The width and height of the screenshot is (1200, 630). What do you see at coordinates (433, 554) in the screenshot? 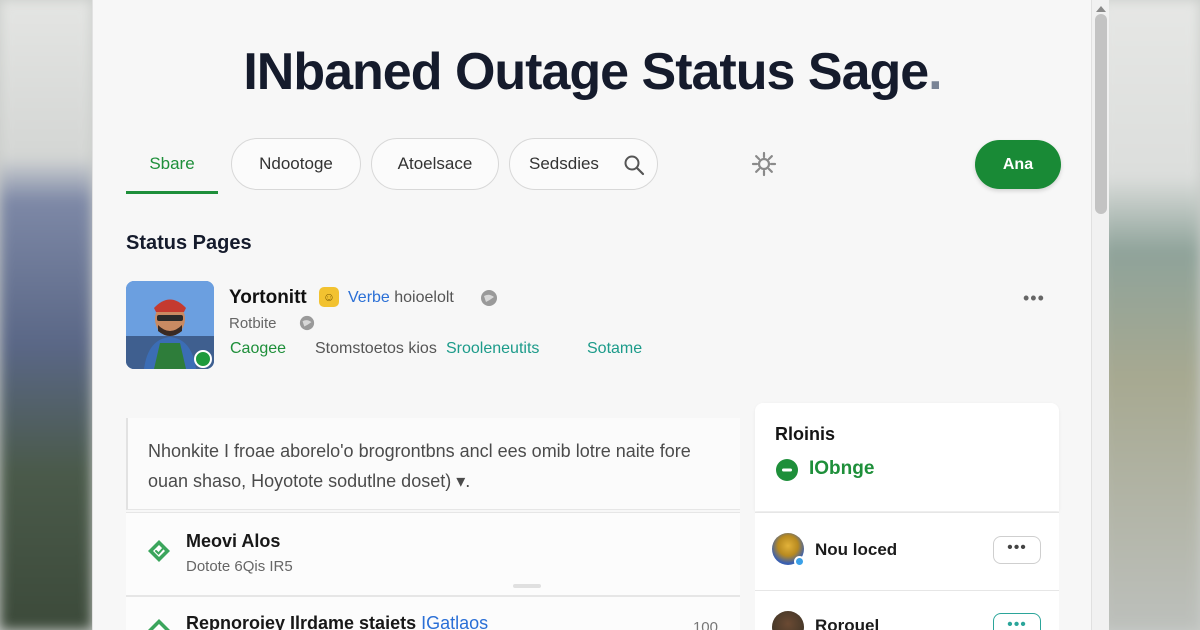
I see `list-item: Meovi Alos Dotote 6Qis IR5` at bounding box center [433, 554].